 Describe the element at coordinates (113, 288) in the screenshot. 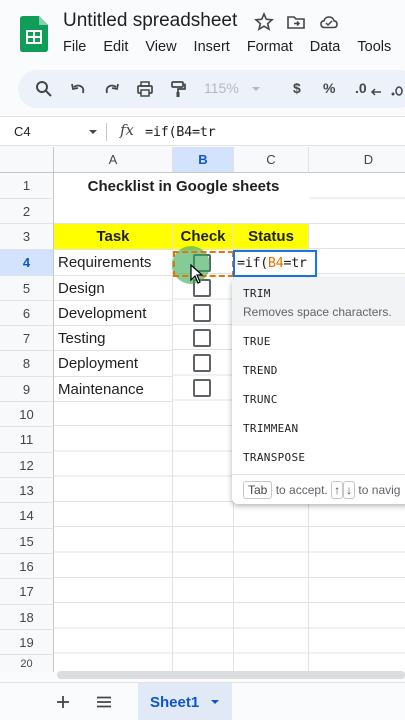

I see `task-cell: Design` at that location.